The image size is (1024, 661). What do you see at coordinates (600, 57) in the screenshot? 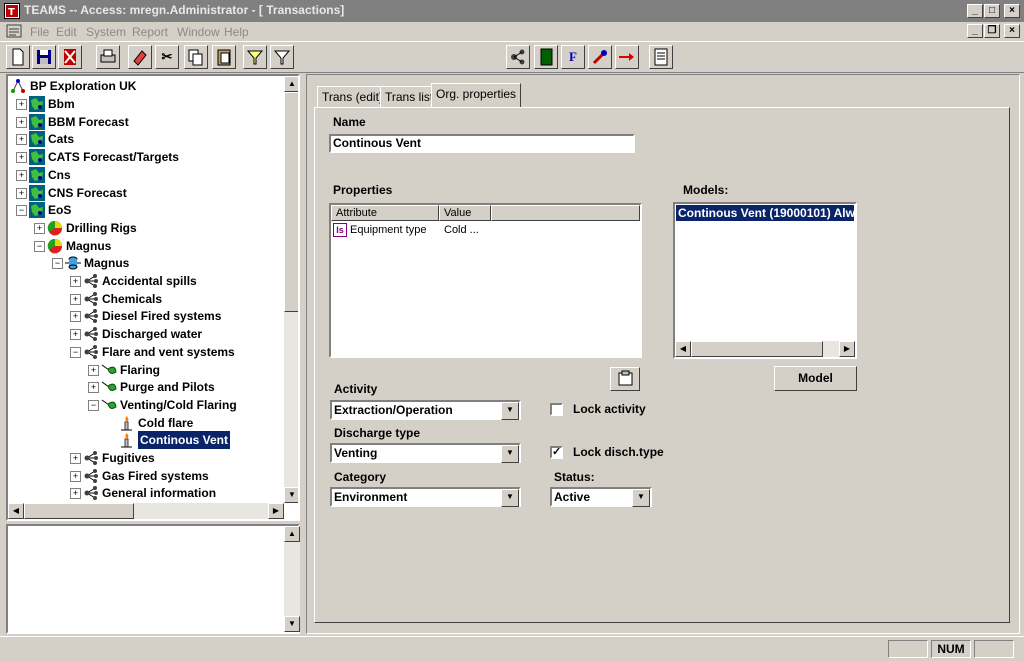
I see `tools-icon` at bounding box center [600, 57].